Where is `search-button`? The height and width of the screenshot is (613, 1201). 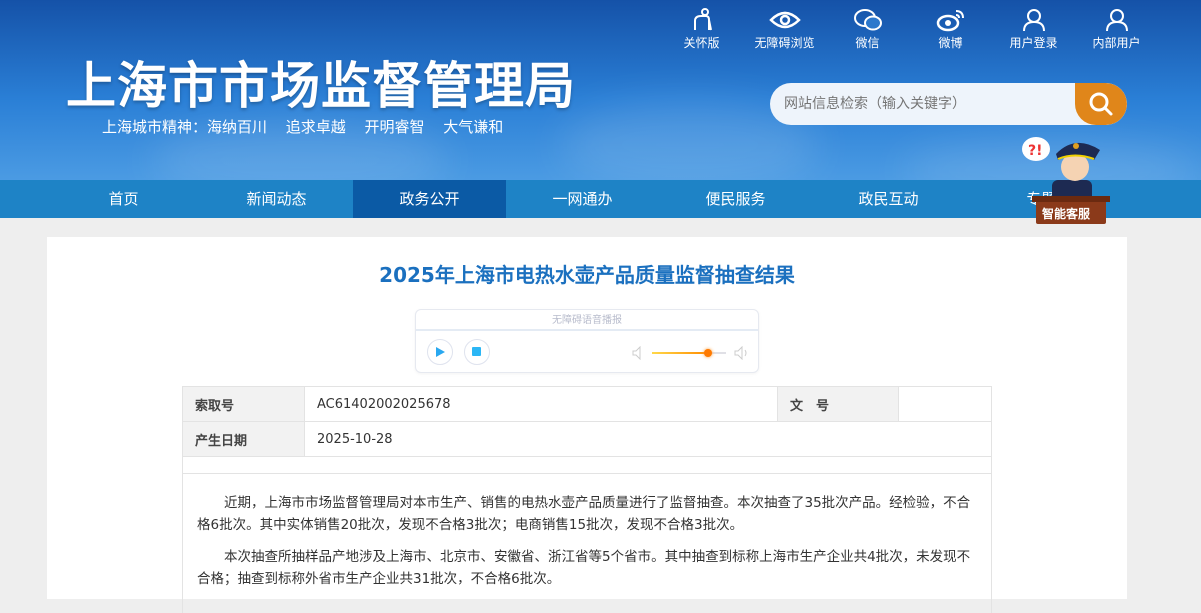 search-button is located at coordinates (1101, 104).